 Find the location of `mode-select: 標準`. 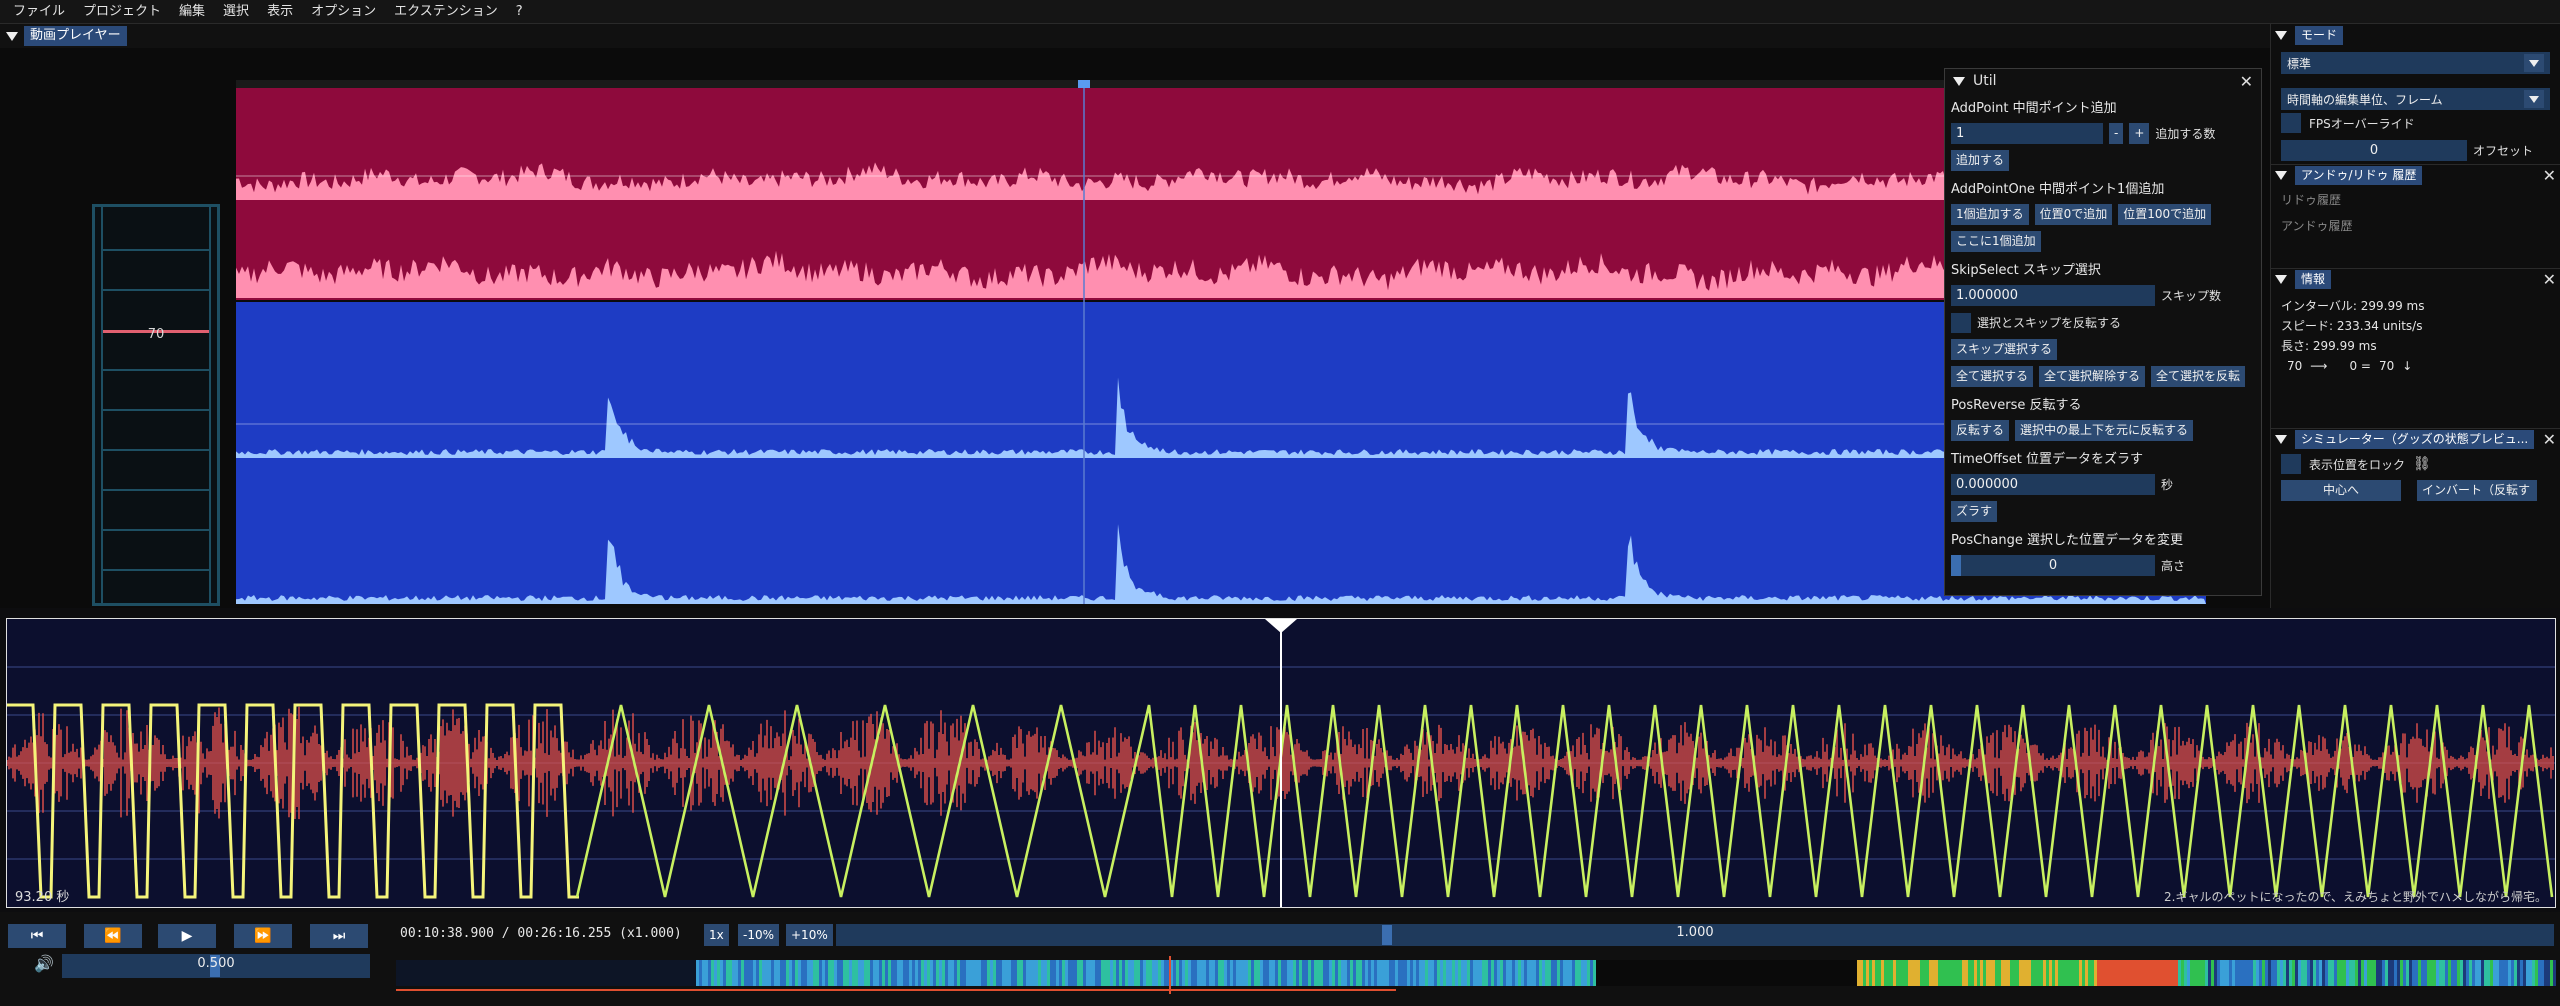

mode-select: 標準 is located at coordinates (2415, 63).